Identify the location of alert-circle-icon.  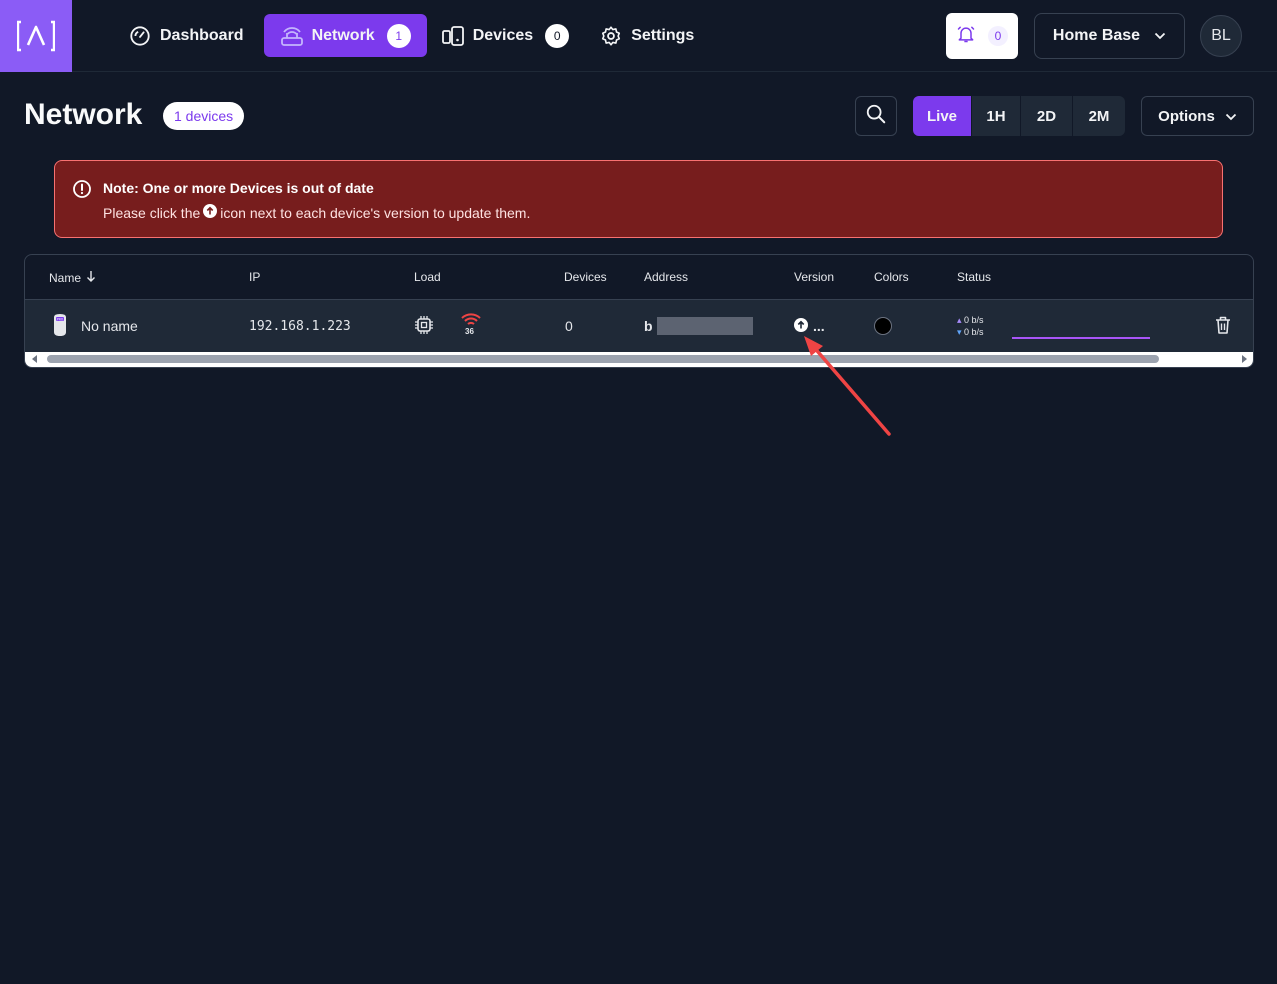
(82, 191).